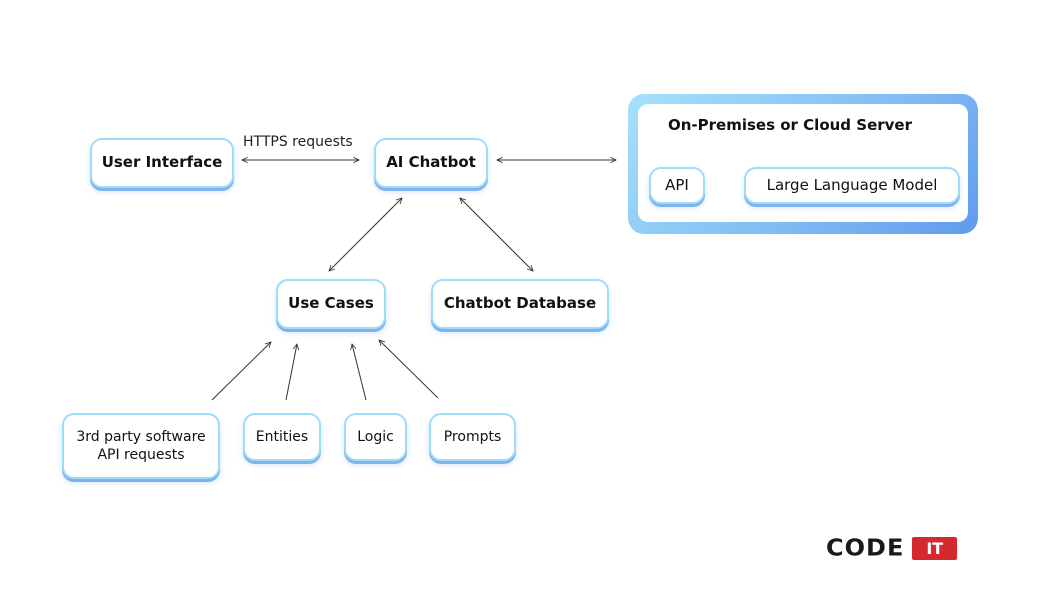 The width and height of the screenshot is (1042, 600). Describe the element at coordinates (409, 369) in the screenshot. I see `edge-prompts-usecases` at that location.